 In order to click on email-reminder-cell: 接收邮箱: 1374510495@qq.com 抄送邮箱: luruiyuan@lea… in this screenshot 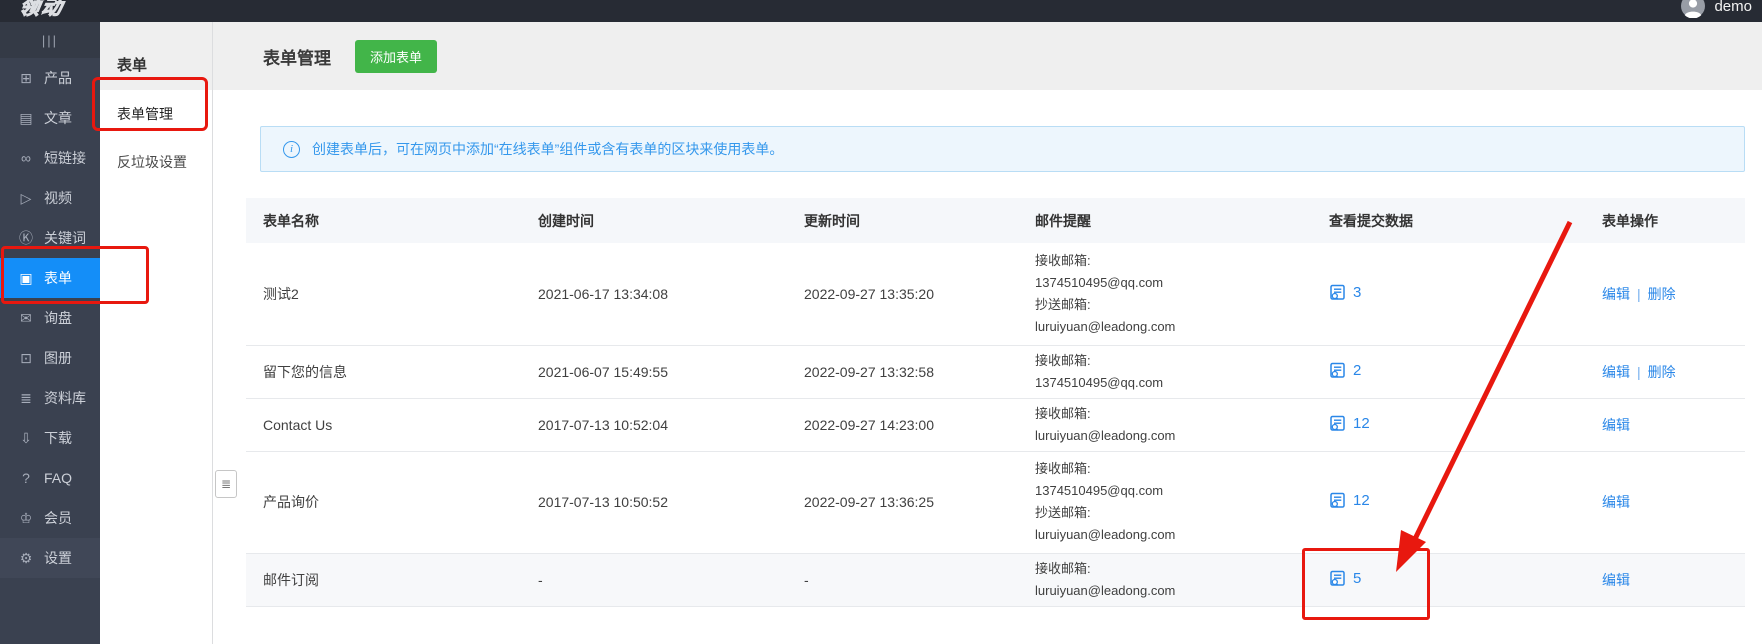, I will do `click(1182, 294)`.